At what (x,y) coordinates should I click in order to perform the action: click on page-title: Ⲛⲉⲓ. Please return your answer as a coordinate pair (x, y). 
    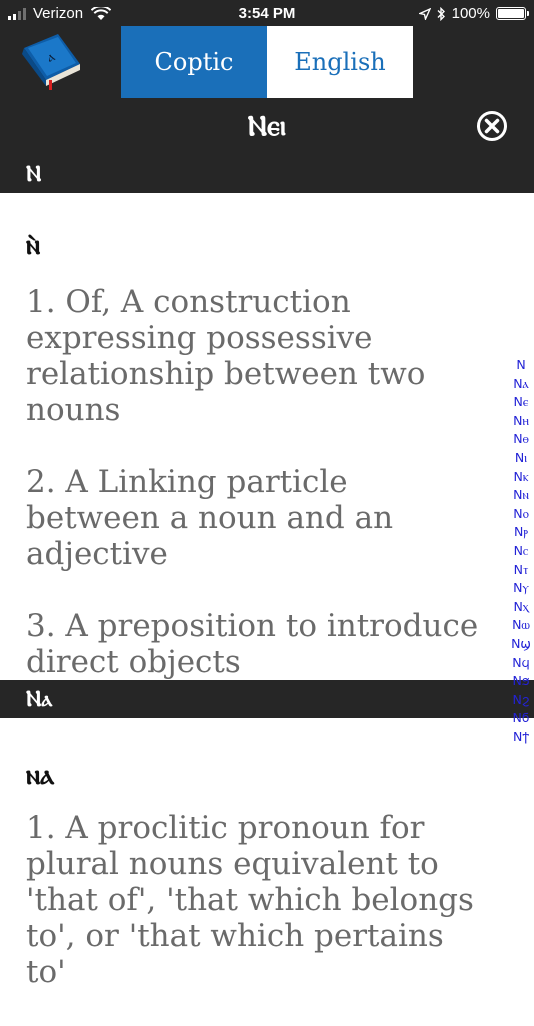
    Looking at the image, I should click on (267, 125).